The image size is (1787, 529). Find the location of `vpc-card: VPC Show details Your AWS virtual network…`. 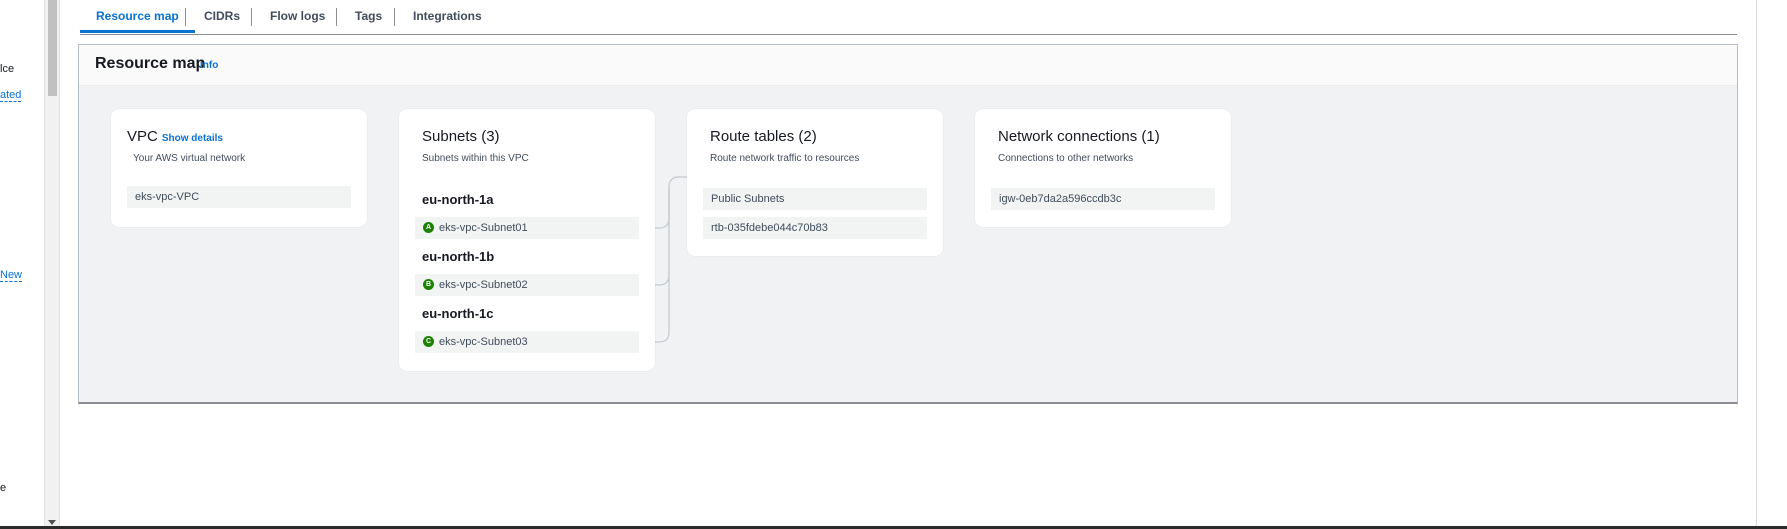

vpc-card: VPC Show details Your AWS virtual network… is located at coordinates (239, 168).